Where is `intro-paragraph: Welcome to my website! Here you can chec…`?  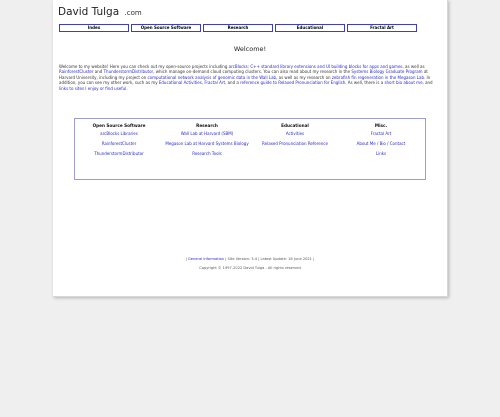
intro-paragraph: Welcome to my website! Here you can chec… is located at coordinates (250, 77).